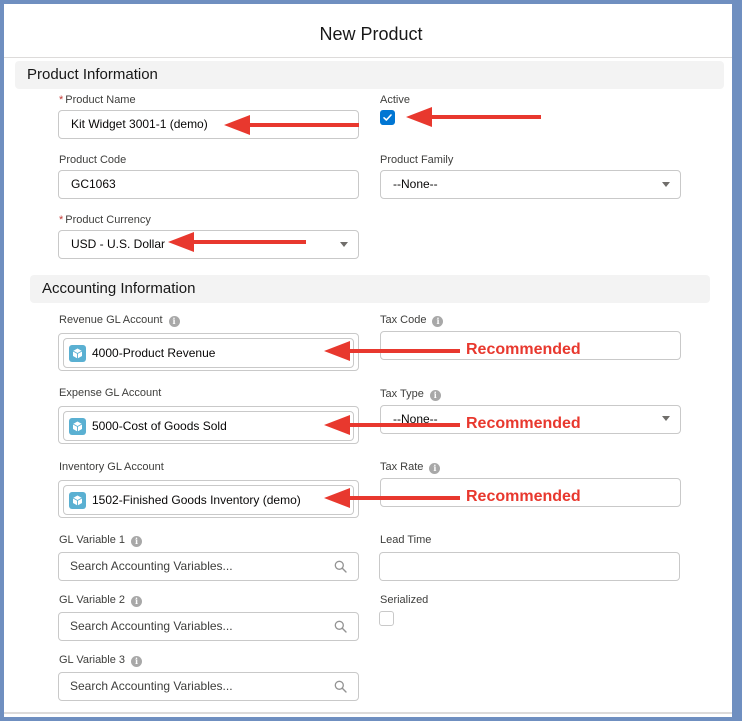  I want to click on inventory-gl-lookup: 1502-Finished Goods Inventory (demo), so click(208, 499).